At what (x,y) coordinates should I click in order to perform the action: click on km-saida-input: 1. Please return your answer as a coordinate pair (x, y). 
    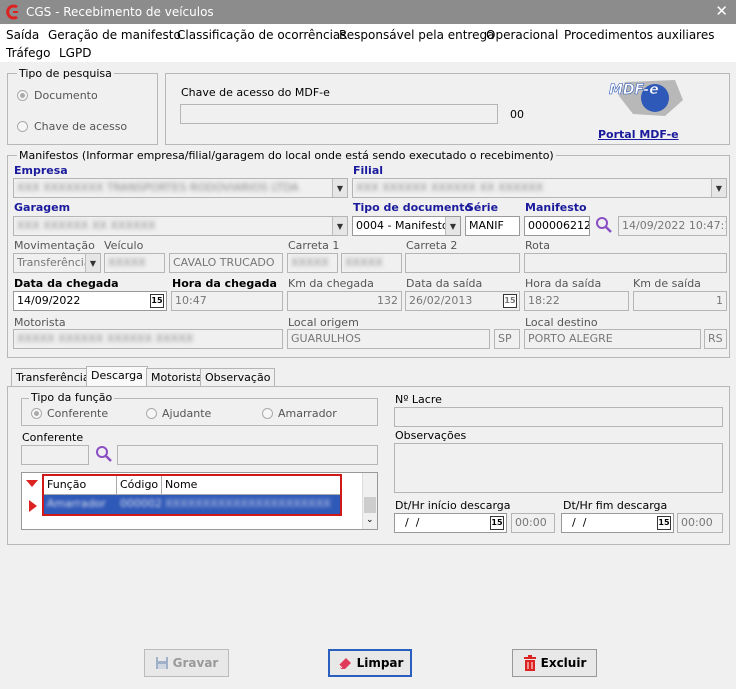
    Looking at the image, I should click on (680, 301).